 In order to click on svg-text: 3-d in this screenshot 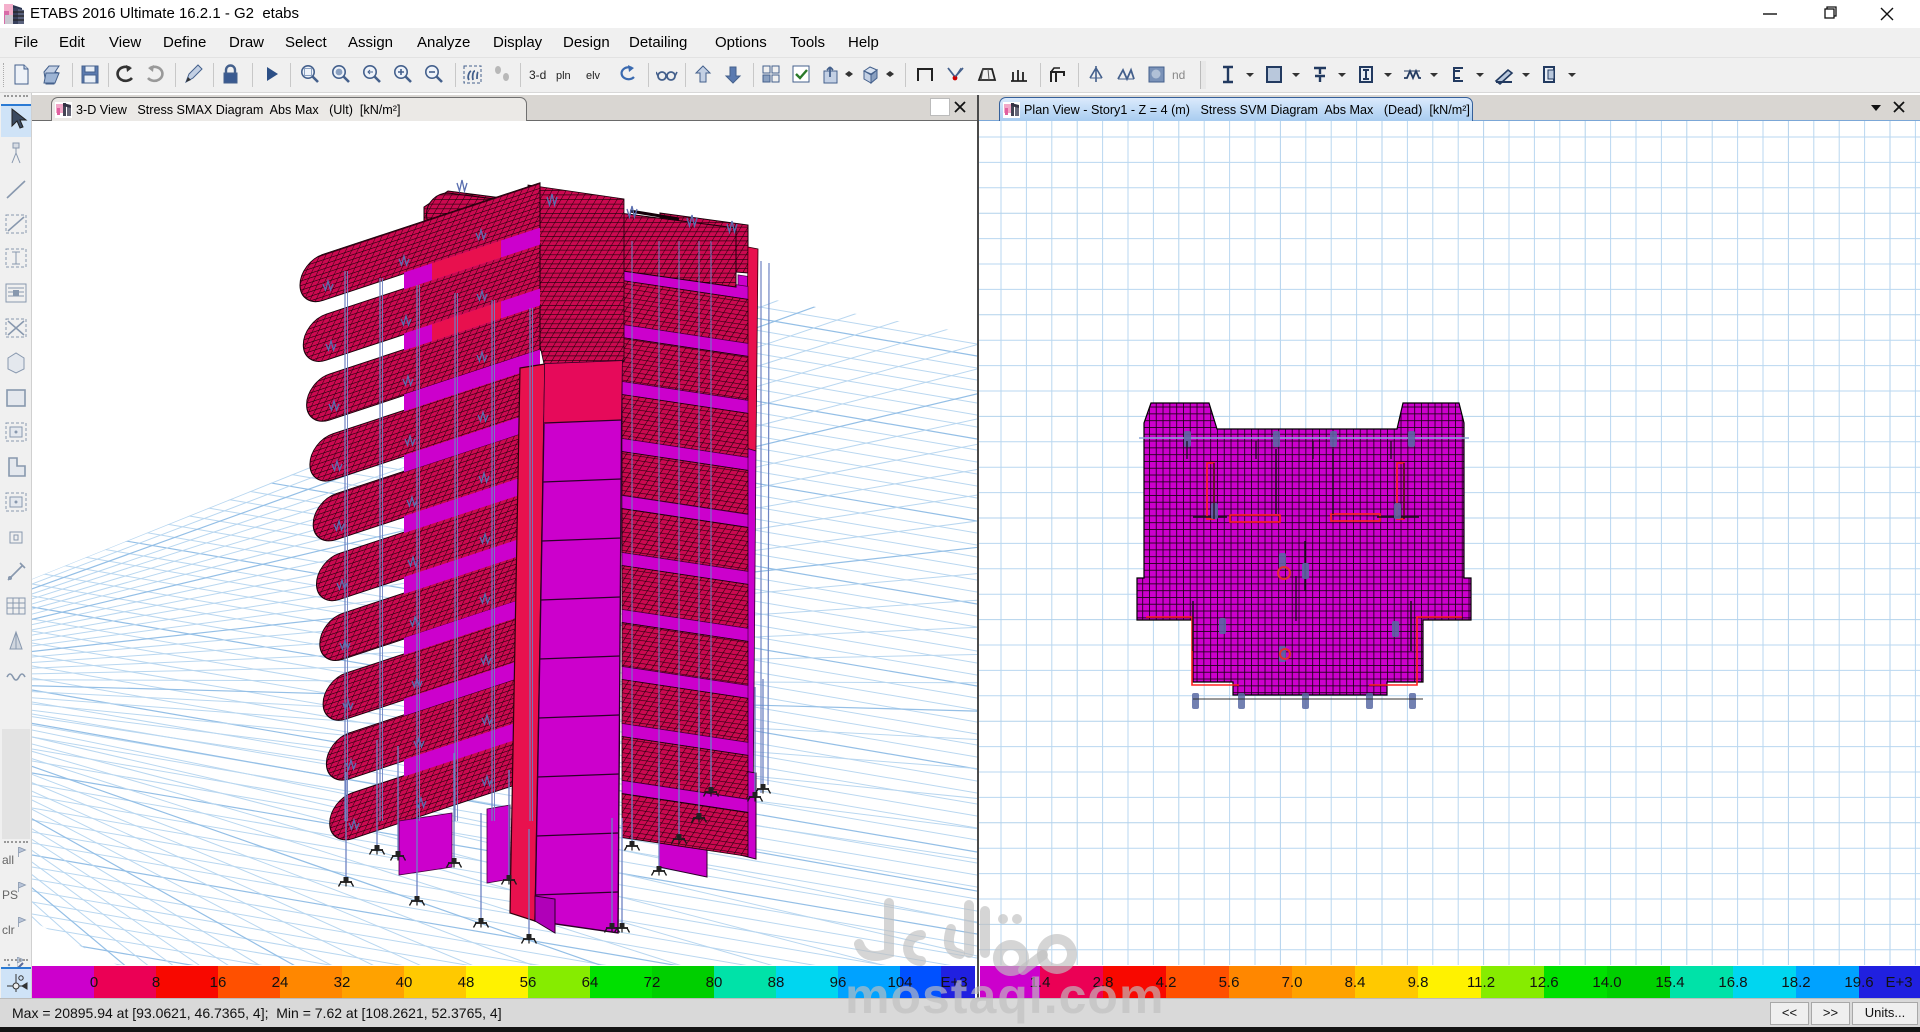, I will do `click(537, 75)`.